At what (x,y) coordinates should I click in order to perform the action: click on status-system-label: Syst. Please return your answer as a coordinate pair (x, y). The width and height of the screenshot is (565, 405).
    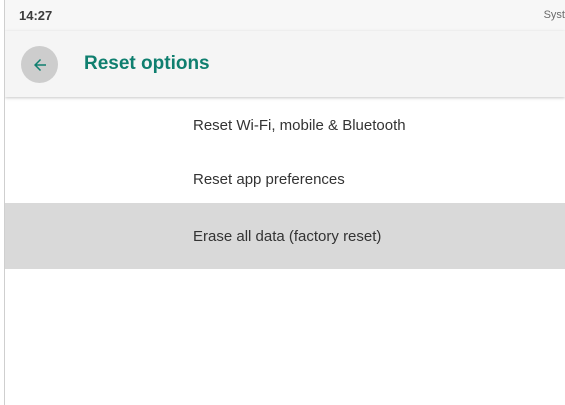
    Looking at the image, I should click on (554, 15).